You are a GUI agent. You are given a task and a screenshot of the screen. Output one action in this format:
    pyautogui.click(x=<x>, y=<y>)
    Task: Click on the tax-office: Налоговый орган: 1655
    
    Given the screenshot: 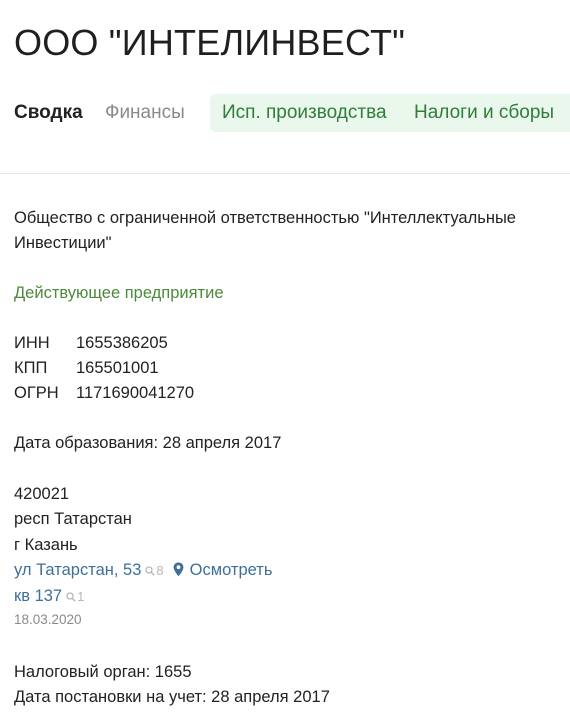 What is the action you would take?
    pyautogui.click(x=103, y=672)
    